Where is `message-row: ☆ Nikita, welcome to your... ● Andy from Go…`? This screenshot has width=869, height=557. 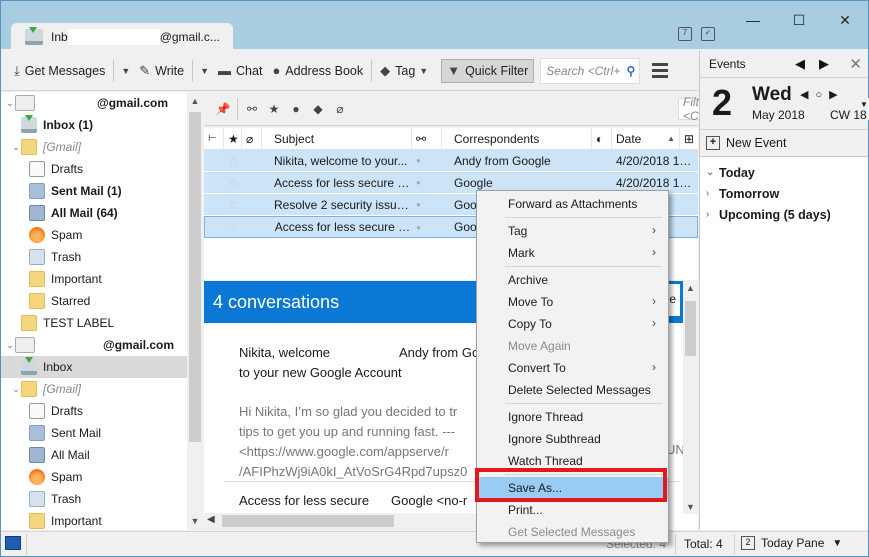 message-row: ☆ Nikita, welcome to your... ● Andy from Go… is located at coordinates (451, 161).